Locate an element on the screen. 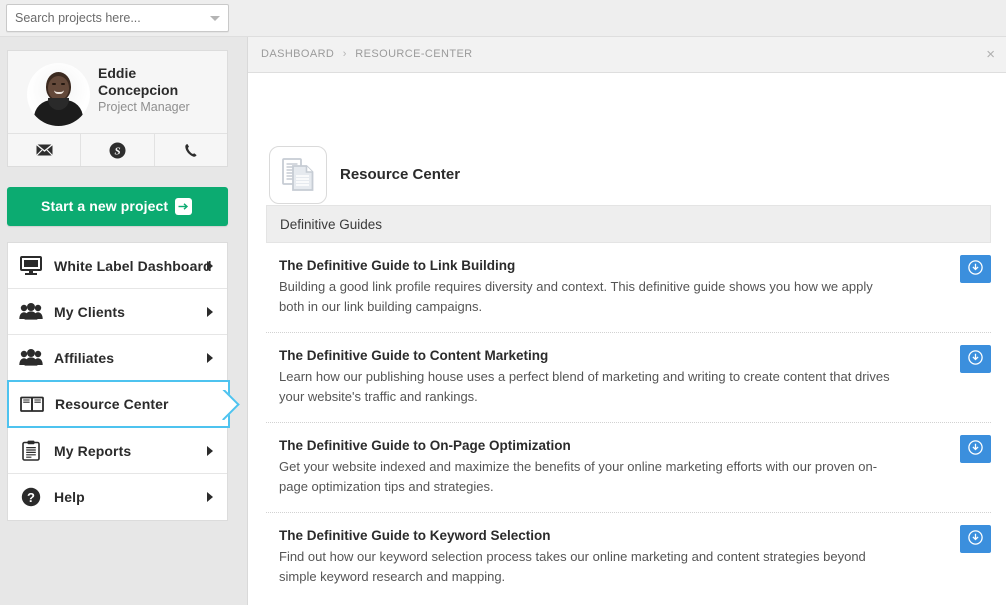 This screenshot has height=605, width=1006. sidebar-item-label: Help is located at coordinates (69, 497).